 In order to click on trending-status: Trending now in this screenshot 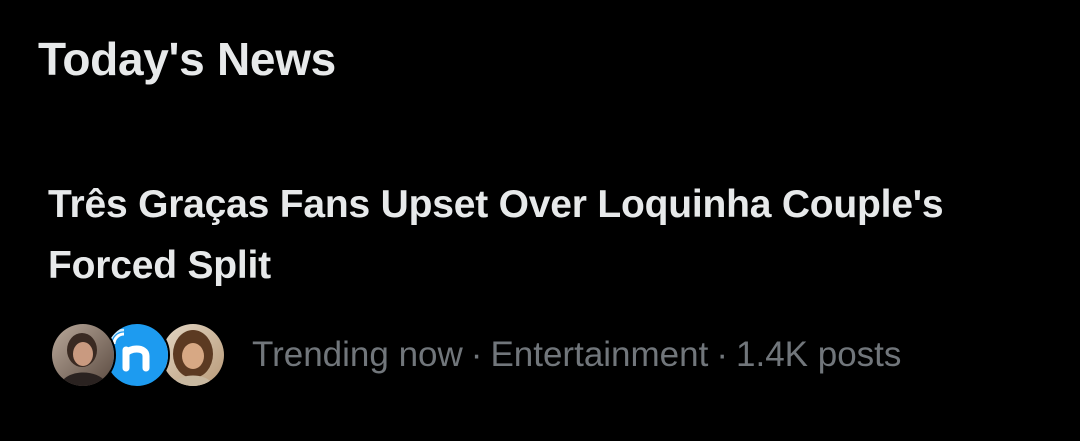, I will do `click(357, 354)`.